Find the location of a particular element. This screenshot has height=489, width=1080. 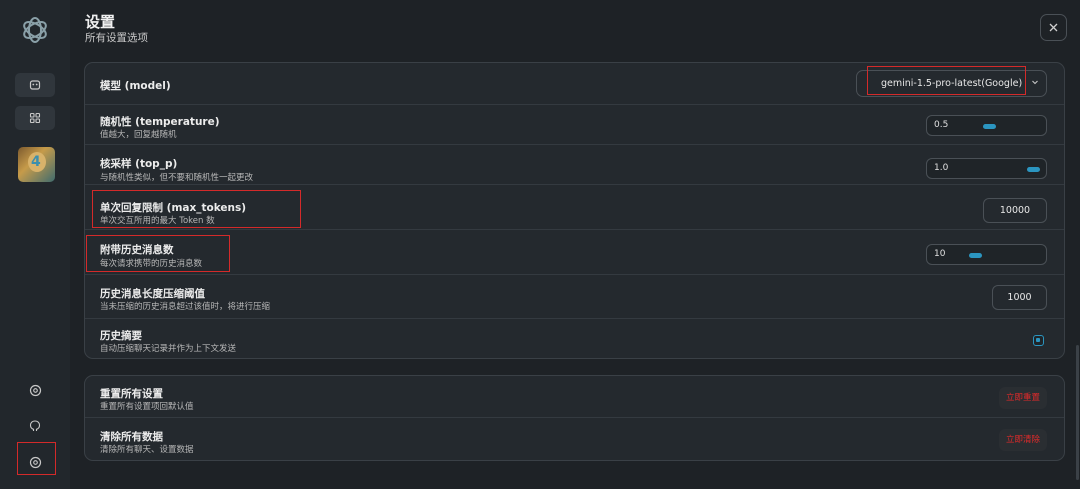

mask-icon is located at coordinates (35, 85).